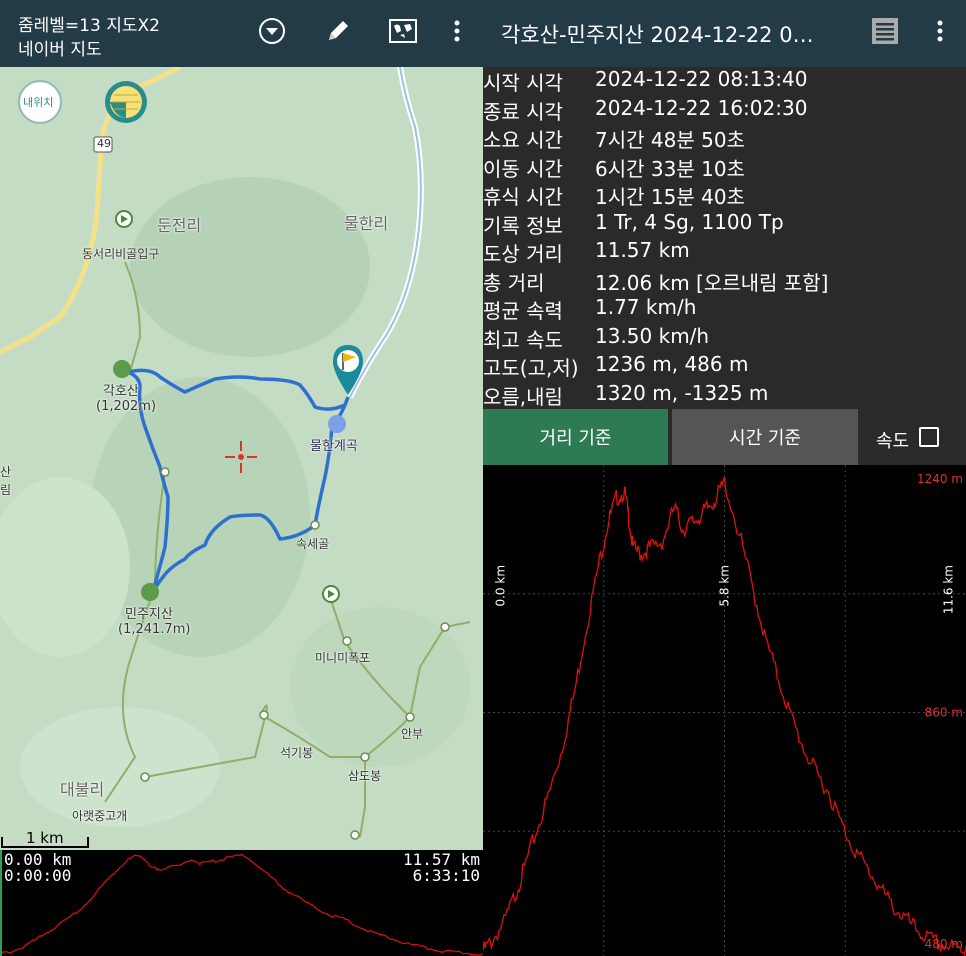 This screenshot has width=966, height=956. I want to click on peak-minjujisan-altitude: (1,241.7m), so click(154, 629).